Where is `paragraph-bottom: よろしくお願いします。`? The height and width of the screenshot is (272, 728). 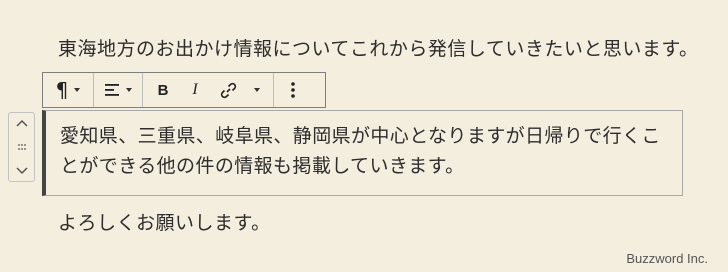 paragraph-bottom: よろしくお願いします。 is located at coordinates (373, 223).